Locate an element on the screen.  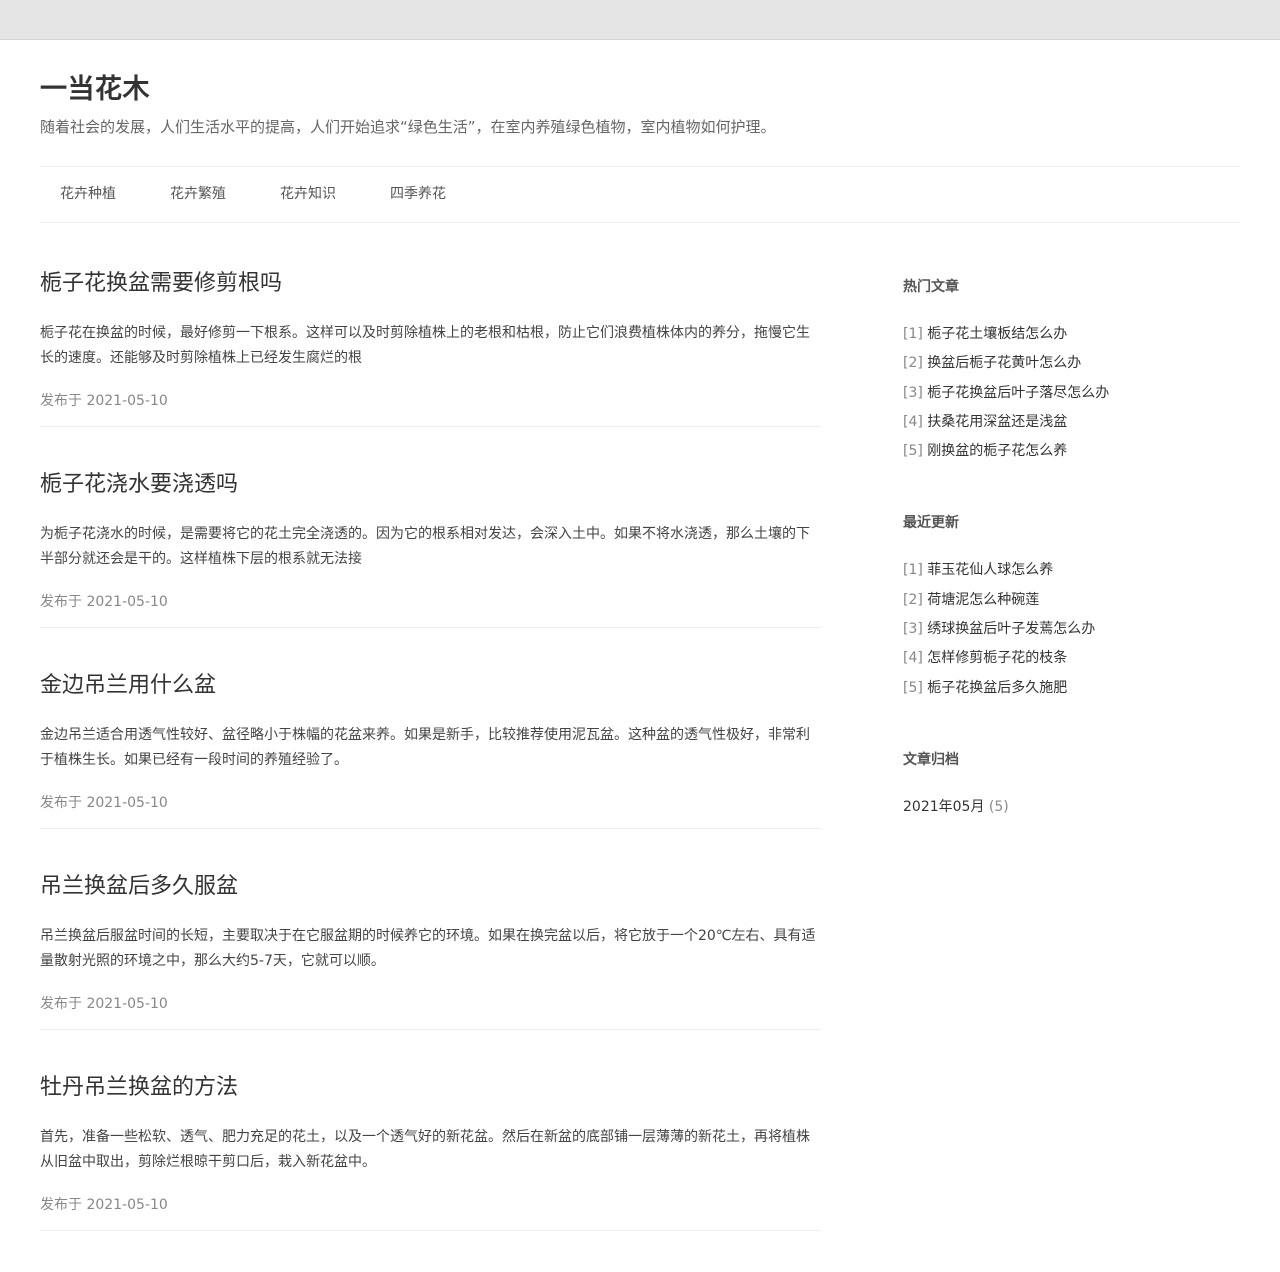
recent-post-item: [2] 荷塘泥怎么种碗莲 is located at coordinates (1071, 600).